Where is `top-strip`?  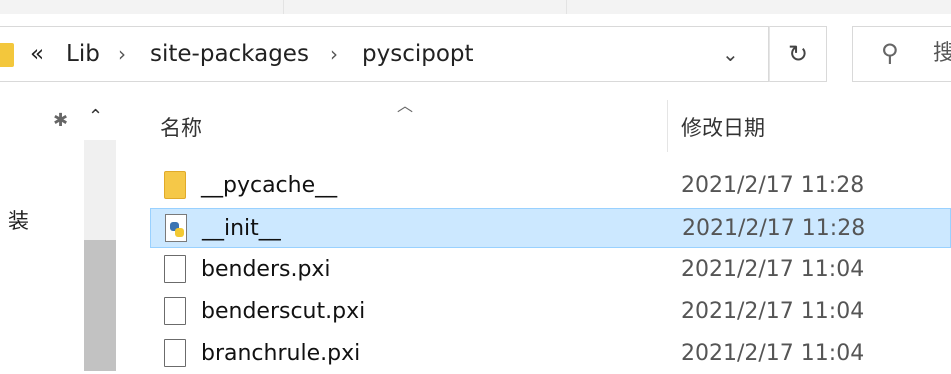
top-strip is located at coordinates (475, 7).